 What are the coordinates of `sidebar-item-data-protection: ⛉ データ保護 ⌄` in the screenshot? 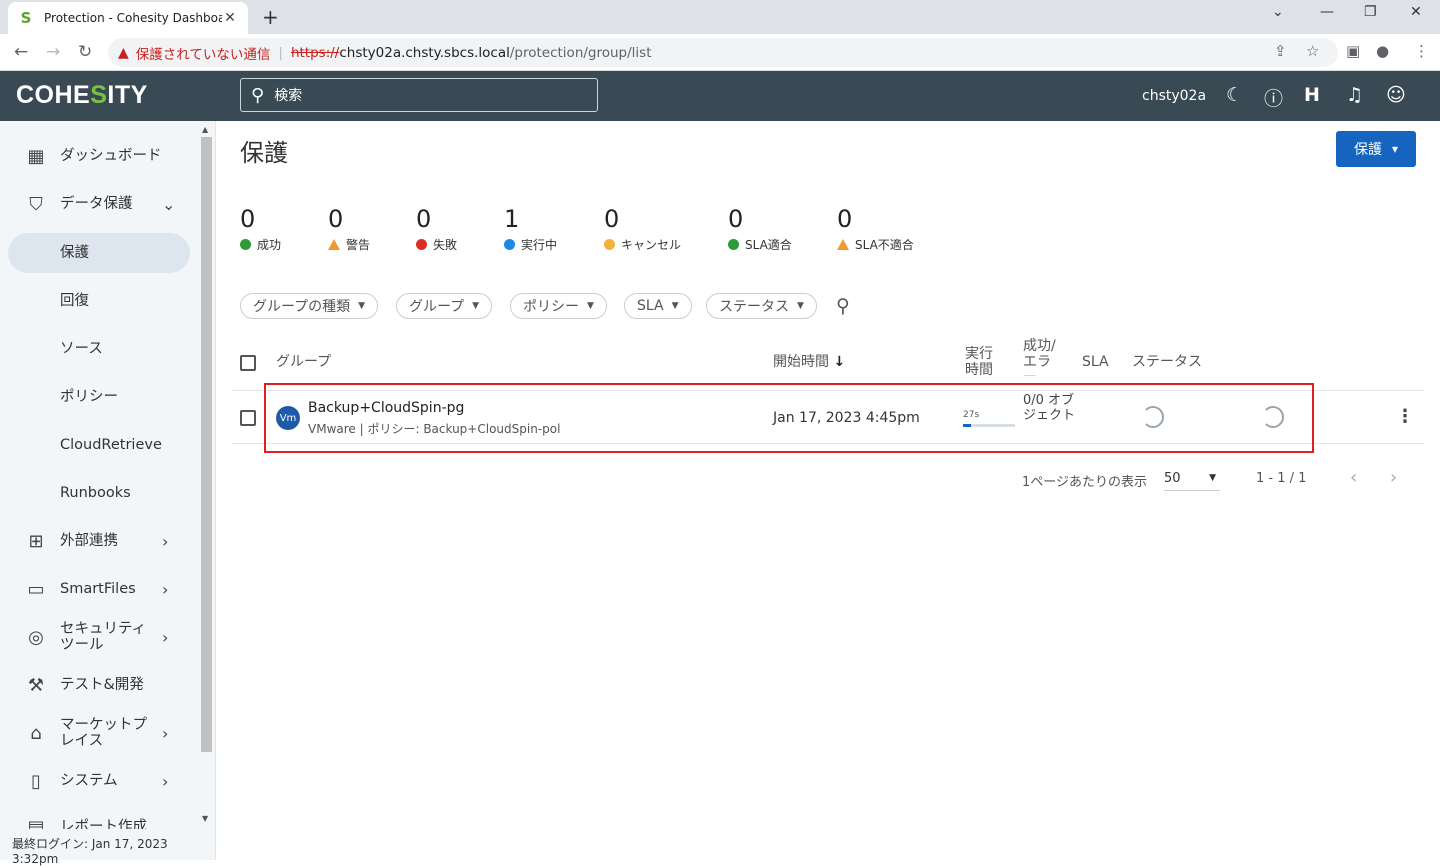 It's located at (100, 204).